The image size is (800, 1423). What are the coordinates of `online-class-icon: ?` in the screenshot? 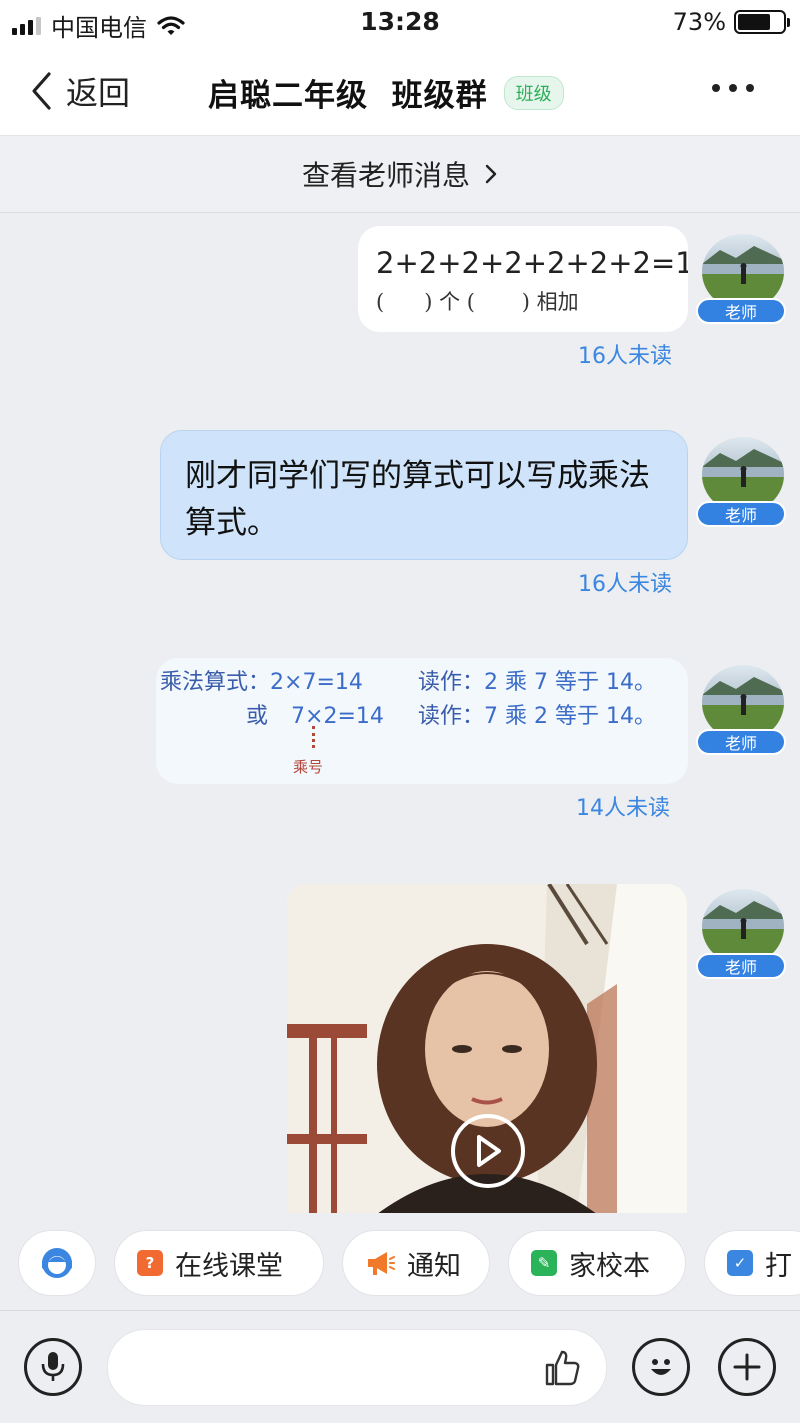 It's located at (150, 1263).